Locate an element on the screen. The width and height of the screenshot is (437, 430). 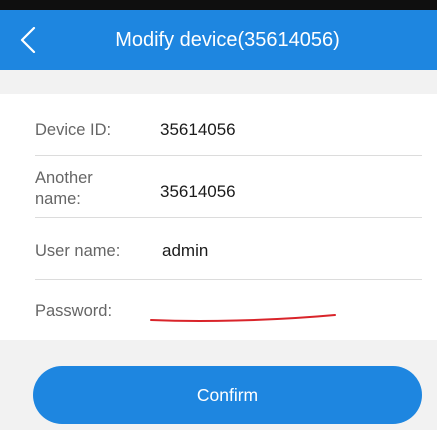
device-id-value: 35614056 is located at coordinates (198, 129).